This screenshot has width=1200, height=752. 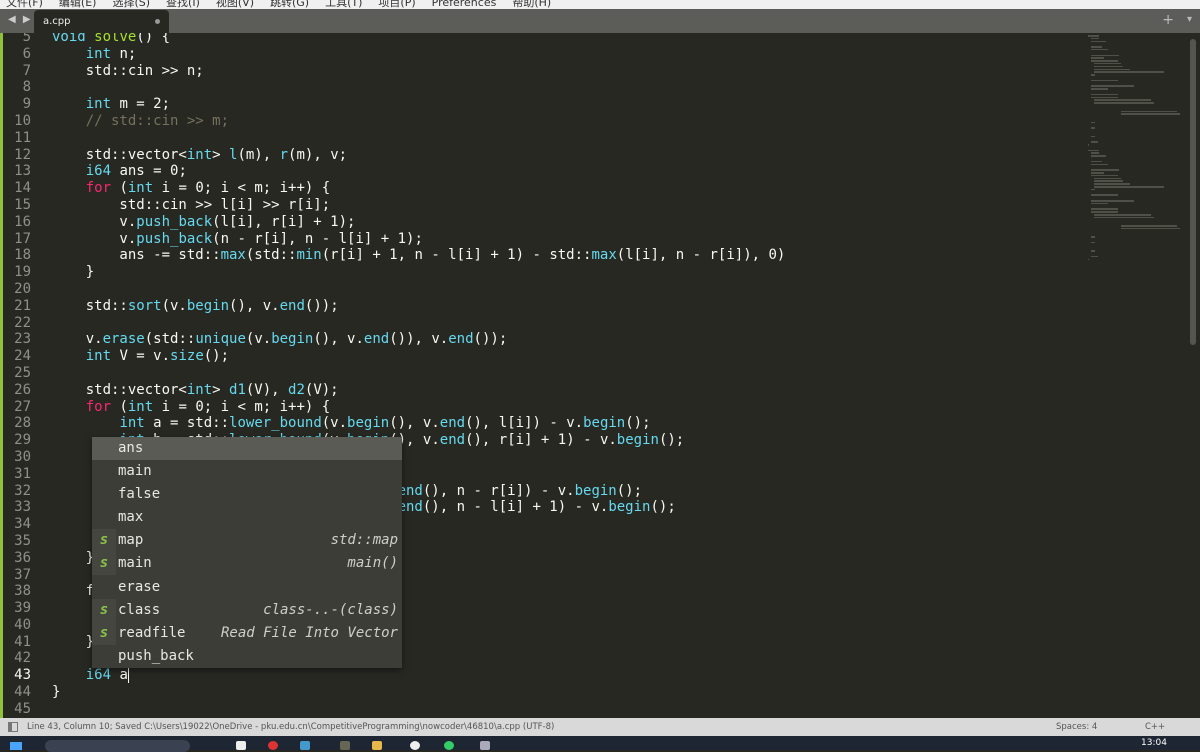 What do you see at coordinates (542, 289) in the screenshot?
I see `code-line: 20` at bounding box center [542, 289].